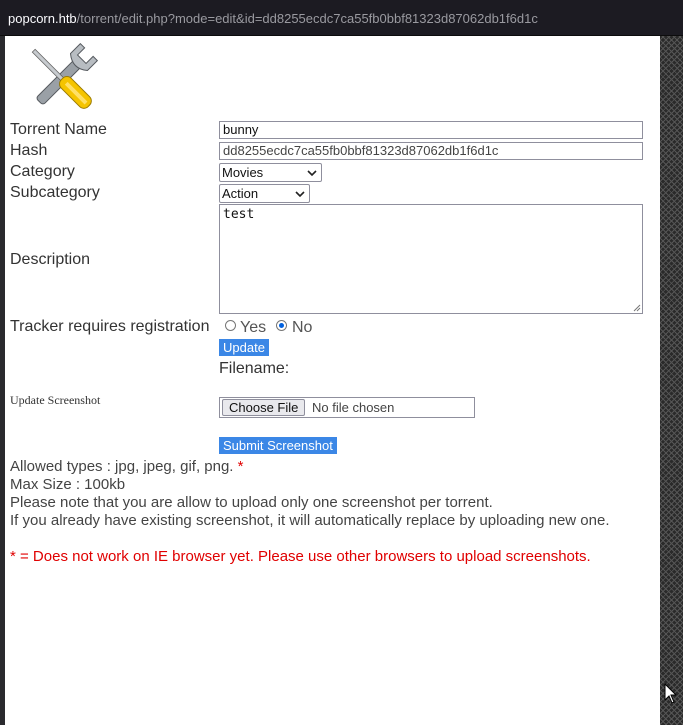  What do you see at coordinates (55, 400) in the screenshot?
I see `update-screenshot-label: Update Screenshot` at bounding box center [55, 400].